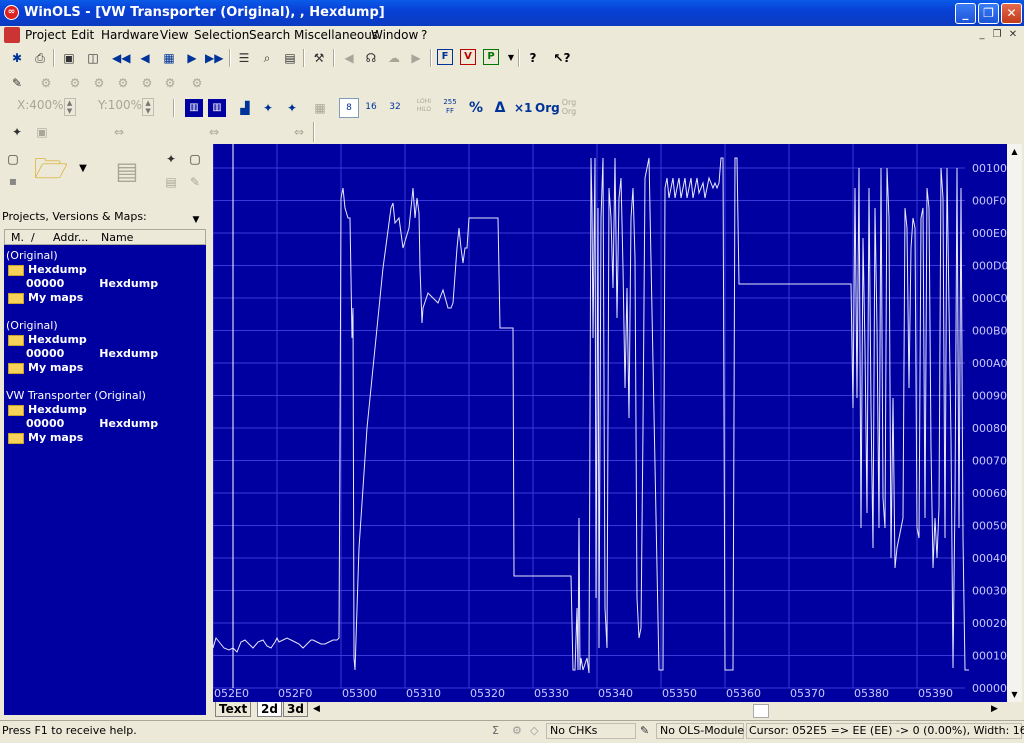 The height and width of the screenshot is (743, 1024). What do you see at coordinates (395, 107) in the screenshot?
I see `dword-32-button: 32` at bounding box center [395, 107].